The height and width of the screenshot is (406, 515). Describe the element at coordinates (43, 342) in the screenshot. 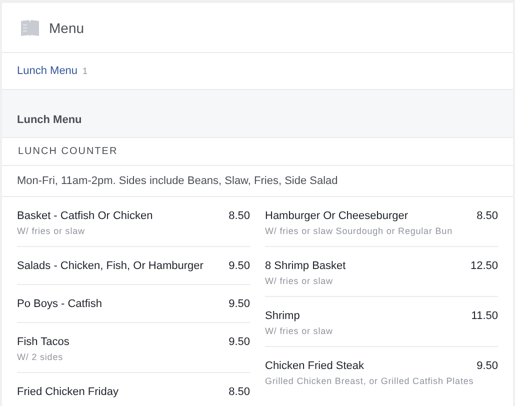

I see `item-name: Fish Tacos` at that location.